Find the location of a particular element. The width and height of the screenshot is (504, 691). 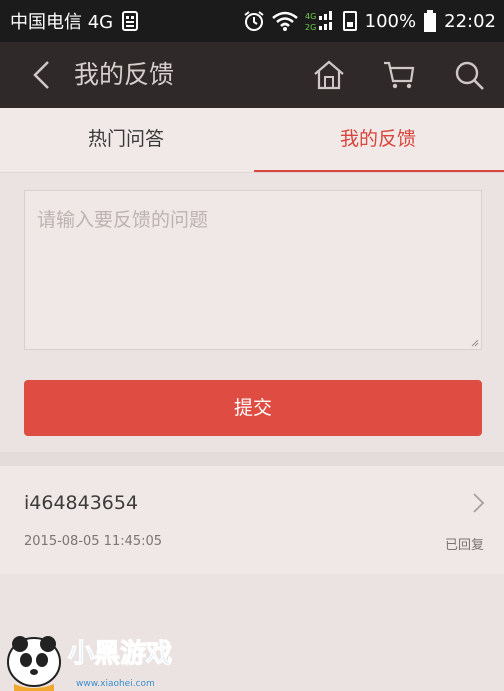

tab-my-feedback: 我的反馈 is located at coordinates (378, 140).